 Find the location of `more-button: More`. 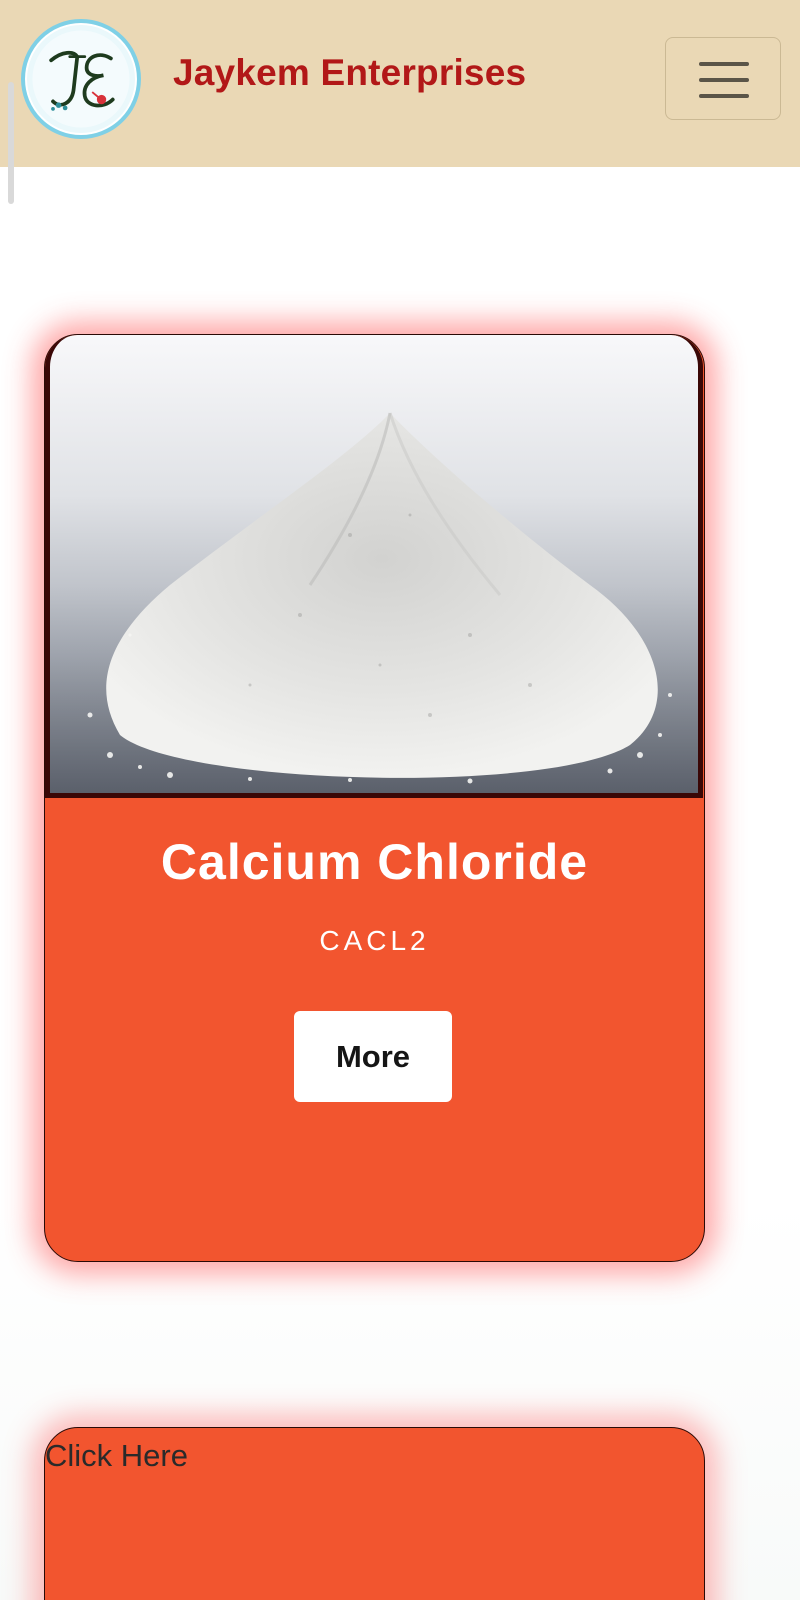

more-button: More is located at coordinates (373, 1056).